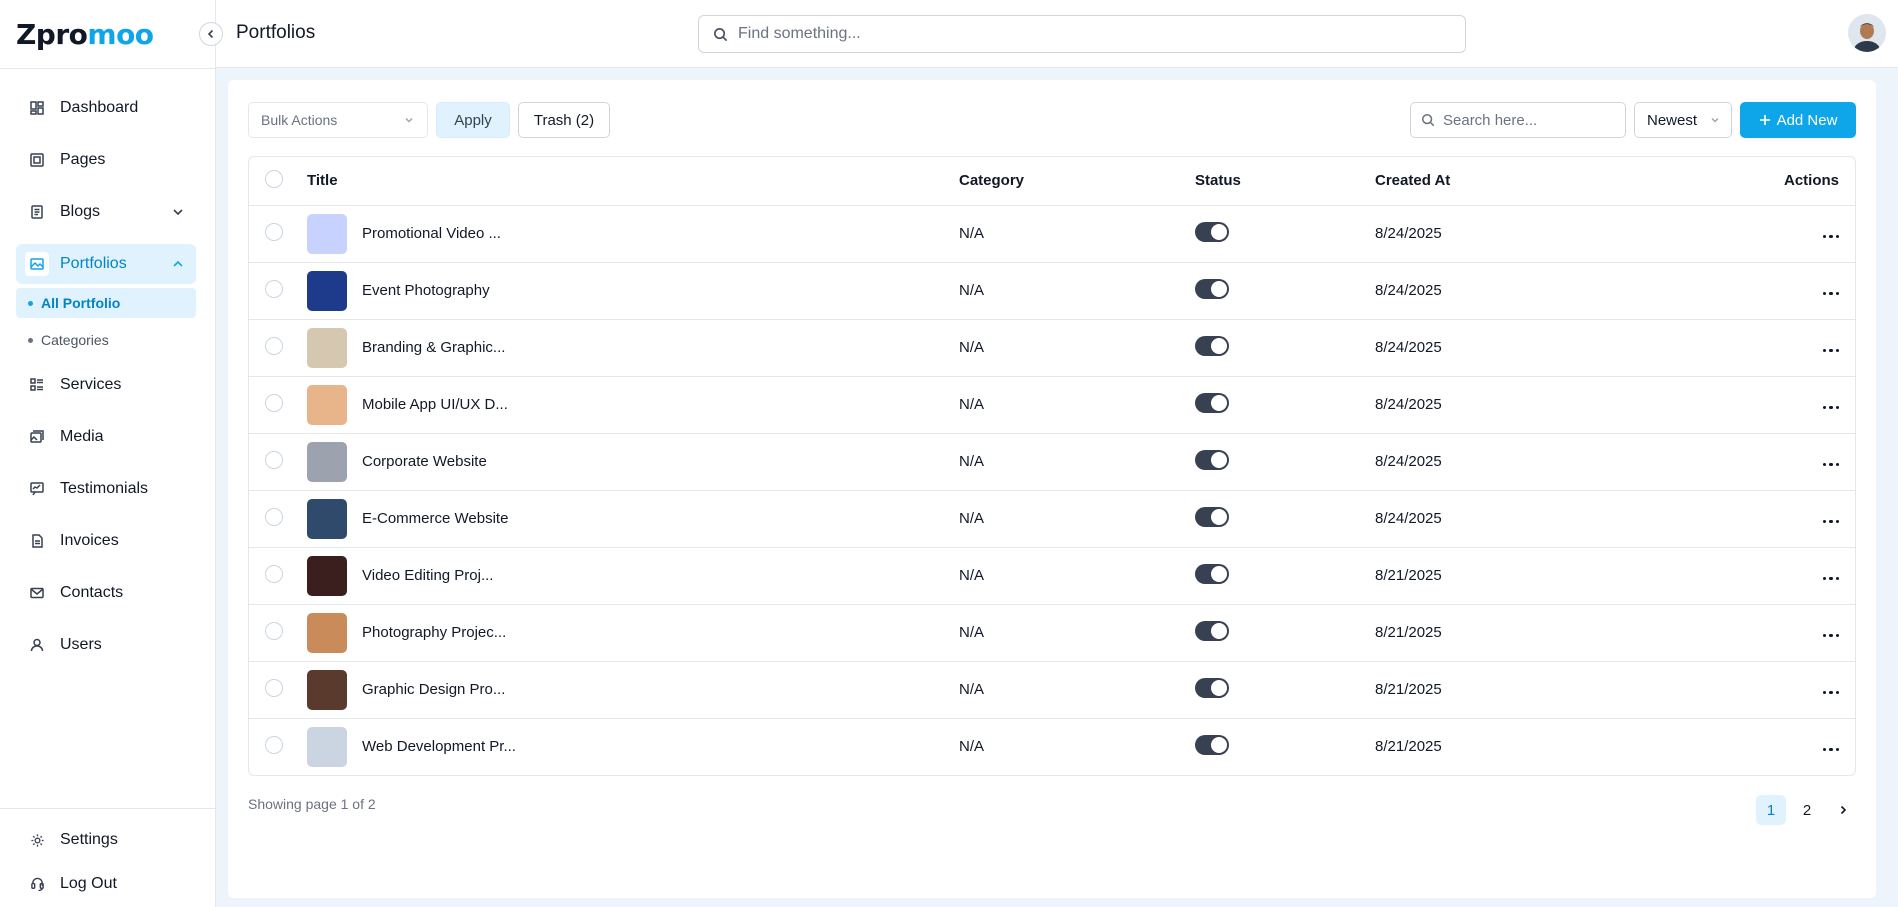 The width and height of the screenshot is (1898, 907). Describe the element at coordinates (1807, 810) in the screenshot. I see `page-button-2: 2` at that location.